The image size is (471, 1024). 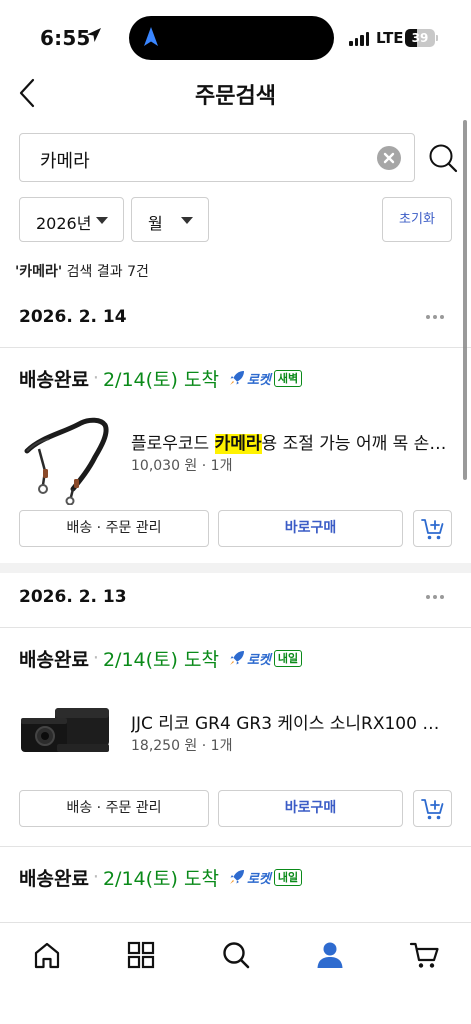 What do you see at coordinates (65, 38) in the screenshot?
I see `status-time: 6:55` at bounding box center [65, 38].